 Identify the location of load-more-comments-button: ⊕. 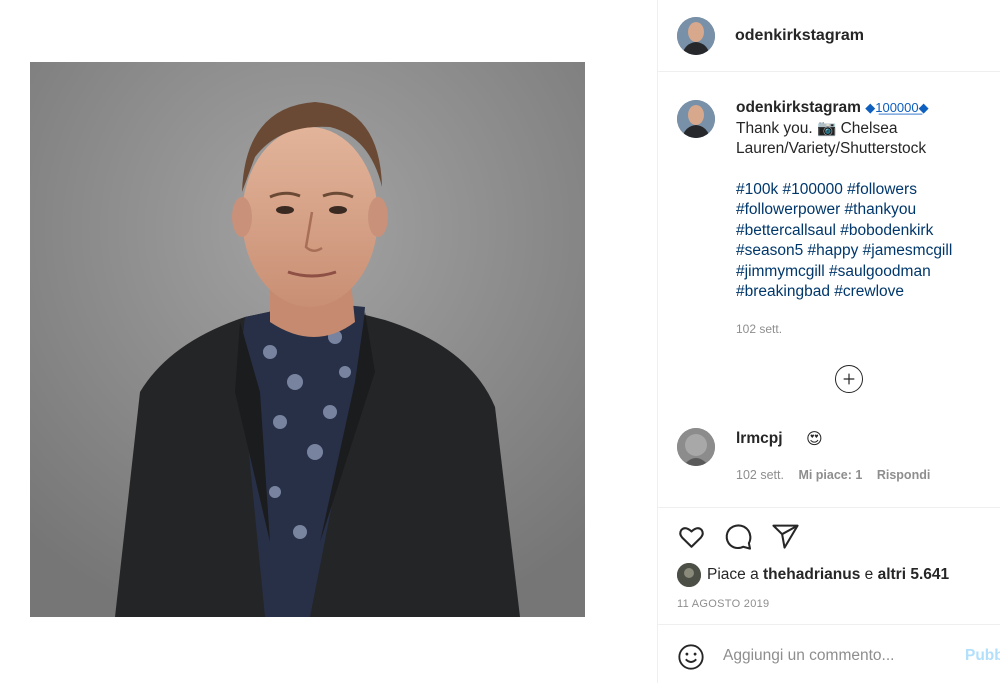
(849, 379).